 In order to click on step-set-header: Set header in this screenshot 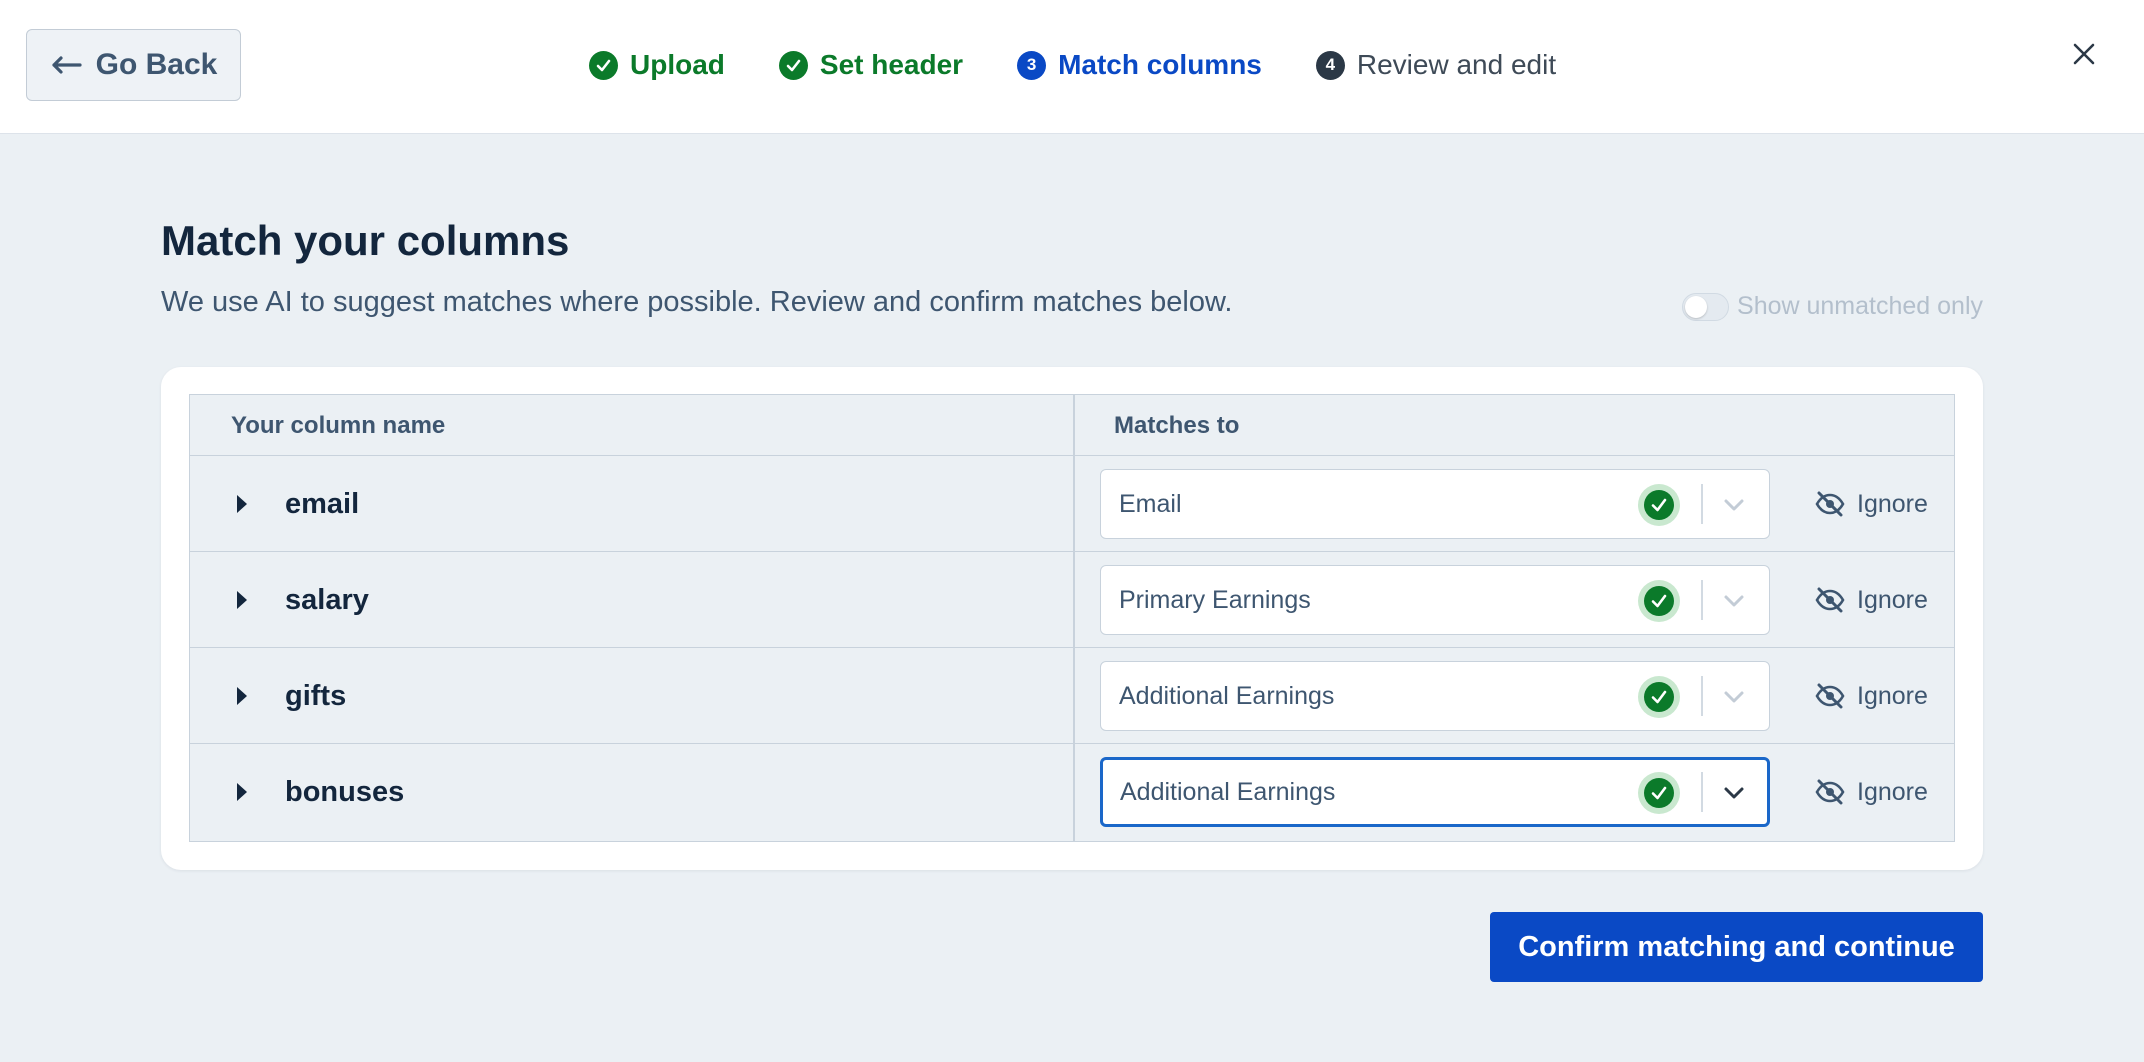, I will do `click(871, 65)`.